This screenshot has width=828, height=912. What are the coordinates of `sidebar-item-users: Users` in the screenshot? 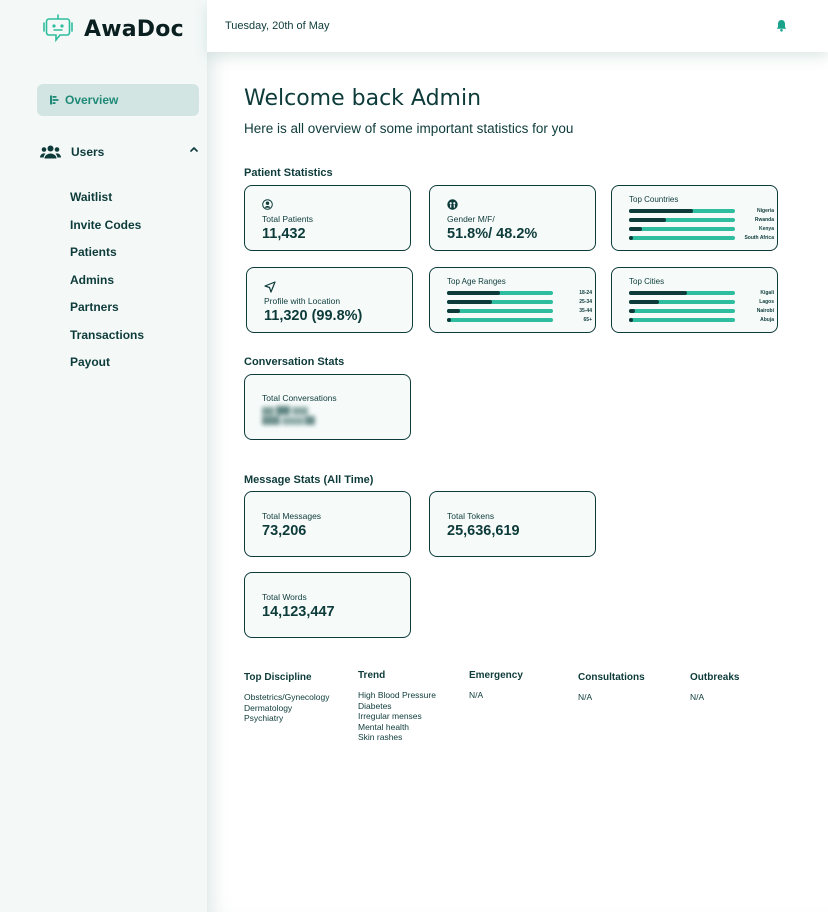 It's located at (121, 152).